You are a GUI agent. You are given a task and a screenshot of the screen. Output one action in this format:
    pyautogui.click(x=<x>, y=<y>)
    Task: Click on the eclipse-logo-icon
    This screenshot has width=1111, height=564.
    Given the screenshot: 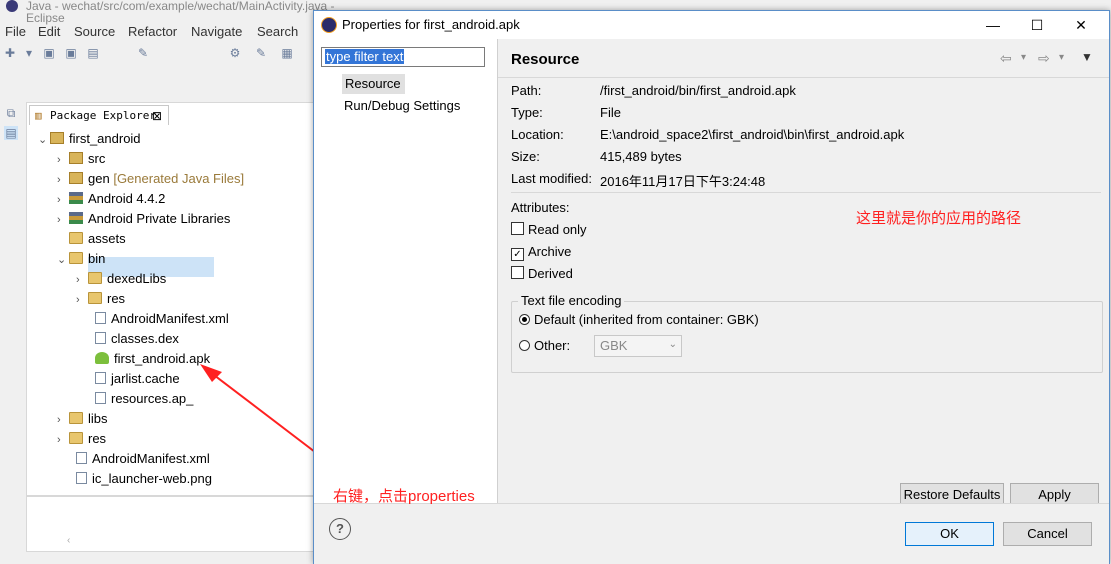 What is the action you would take?
    pyautogui.click(x=329, y=25)
    